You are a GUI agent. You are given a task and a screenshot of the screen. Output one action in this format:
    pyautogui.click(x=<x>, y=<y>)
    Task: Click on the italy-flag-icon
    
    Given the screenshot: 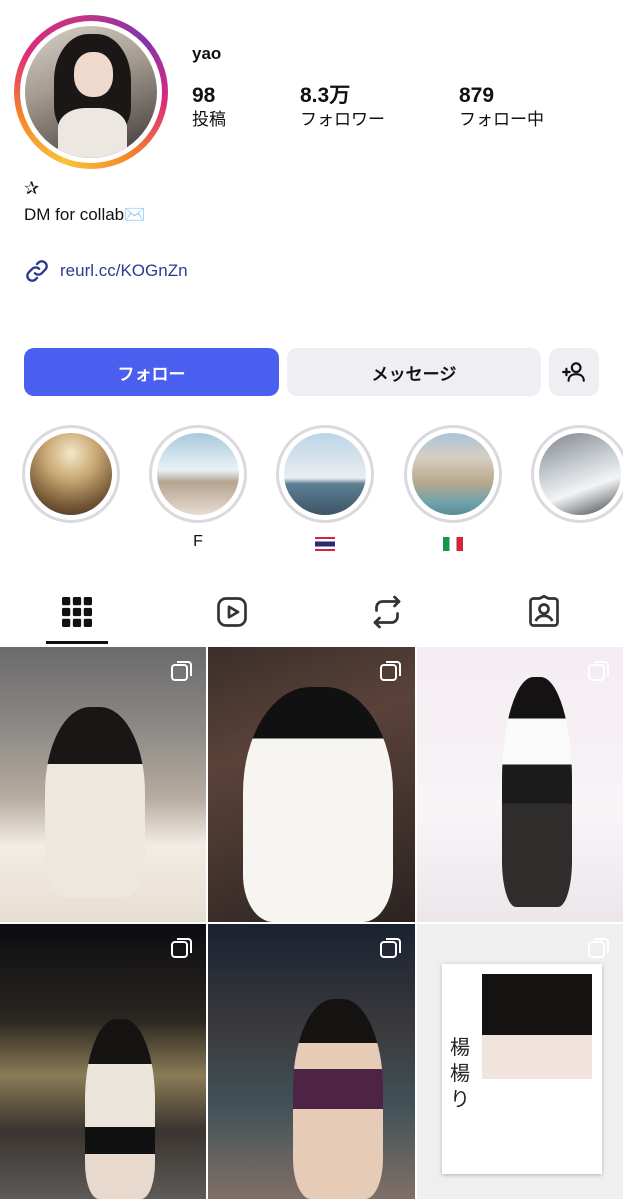 What is the action you would take?
    pyautogui.click(x=453, y=544)
    